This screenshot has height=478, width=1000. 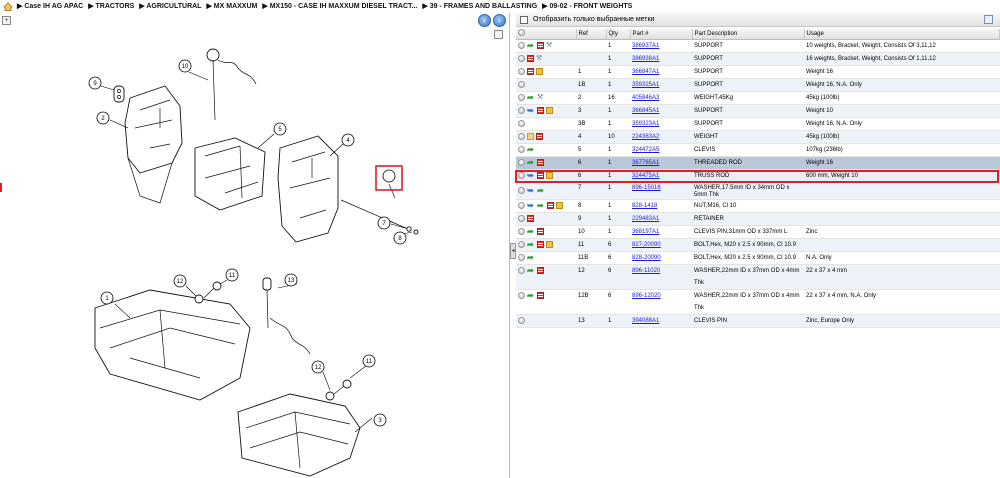 I want to click on note-icon, so click(x=530, y=136).